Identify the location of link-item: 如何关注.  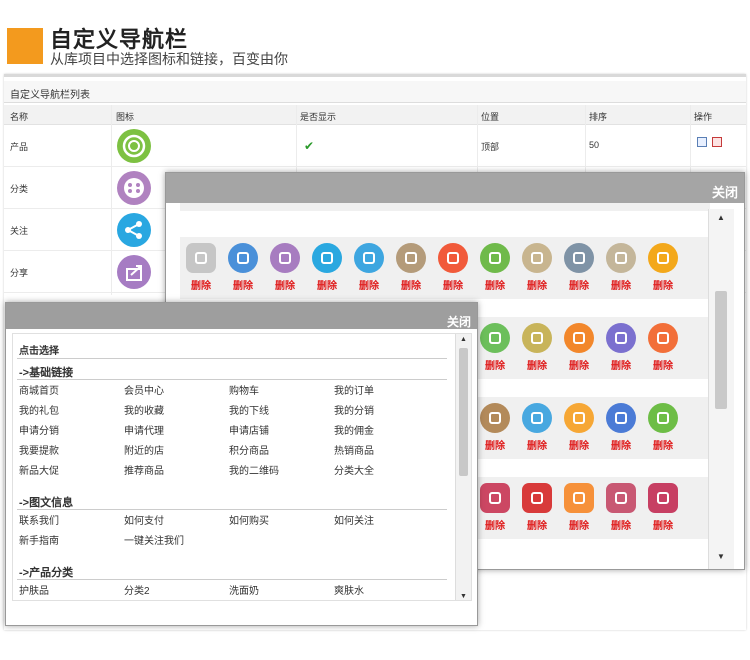
(354, 519).